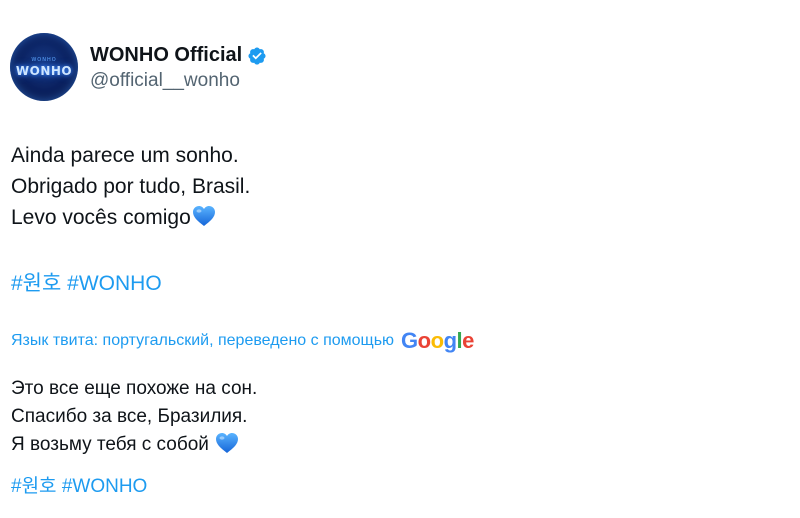 Image resolution: width=800 pixels, height=518 pixels. What do you see at coordinates (178, 81) in the screenshot?
I see `handle: @official__wonho` at bounding box center [178, 81].